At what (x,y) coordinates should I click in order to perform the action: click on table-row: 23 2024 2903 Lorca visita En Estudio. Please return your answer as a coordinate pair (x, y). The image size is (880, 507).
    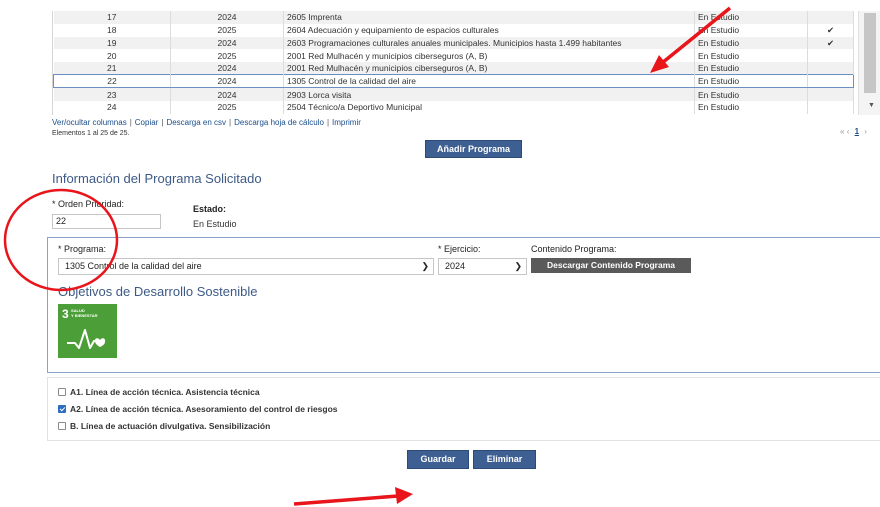
    Looking at the image, I should click on (453, 94).